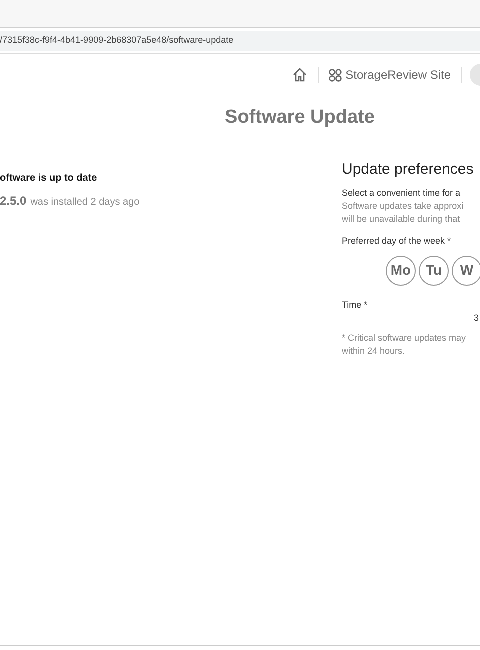 The height and width of the screenshot is (650, 480). I want to click on day-toggle: Tu, so click(434, 271).